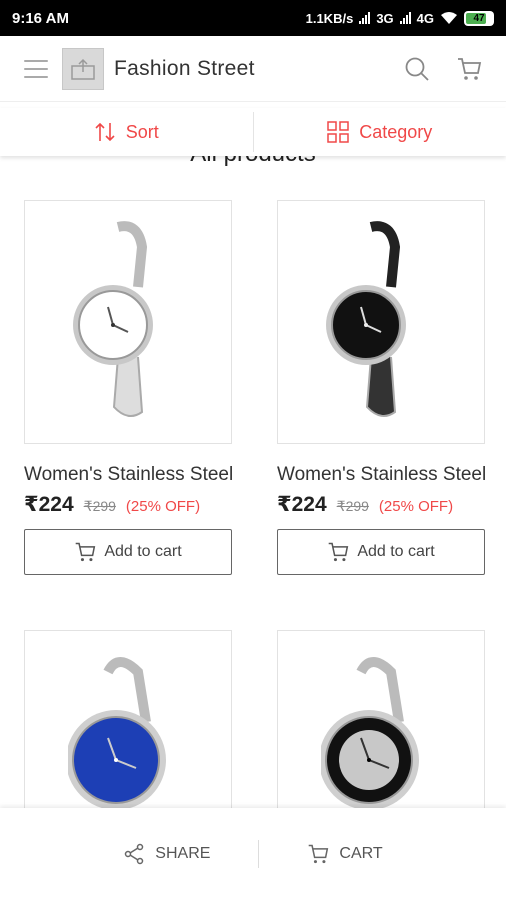 This screenshot has width=506, height=900. Describe the element at coordinates (40, 18) in the screenshot. I see `status-time: 9:16 AM` at that location.